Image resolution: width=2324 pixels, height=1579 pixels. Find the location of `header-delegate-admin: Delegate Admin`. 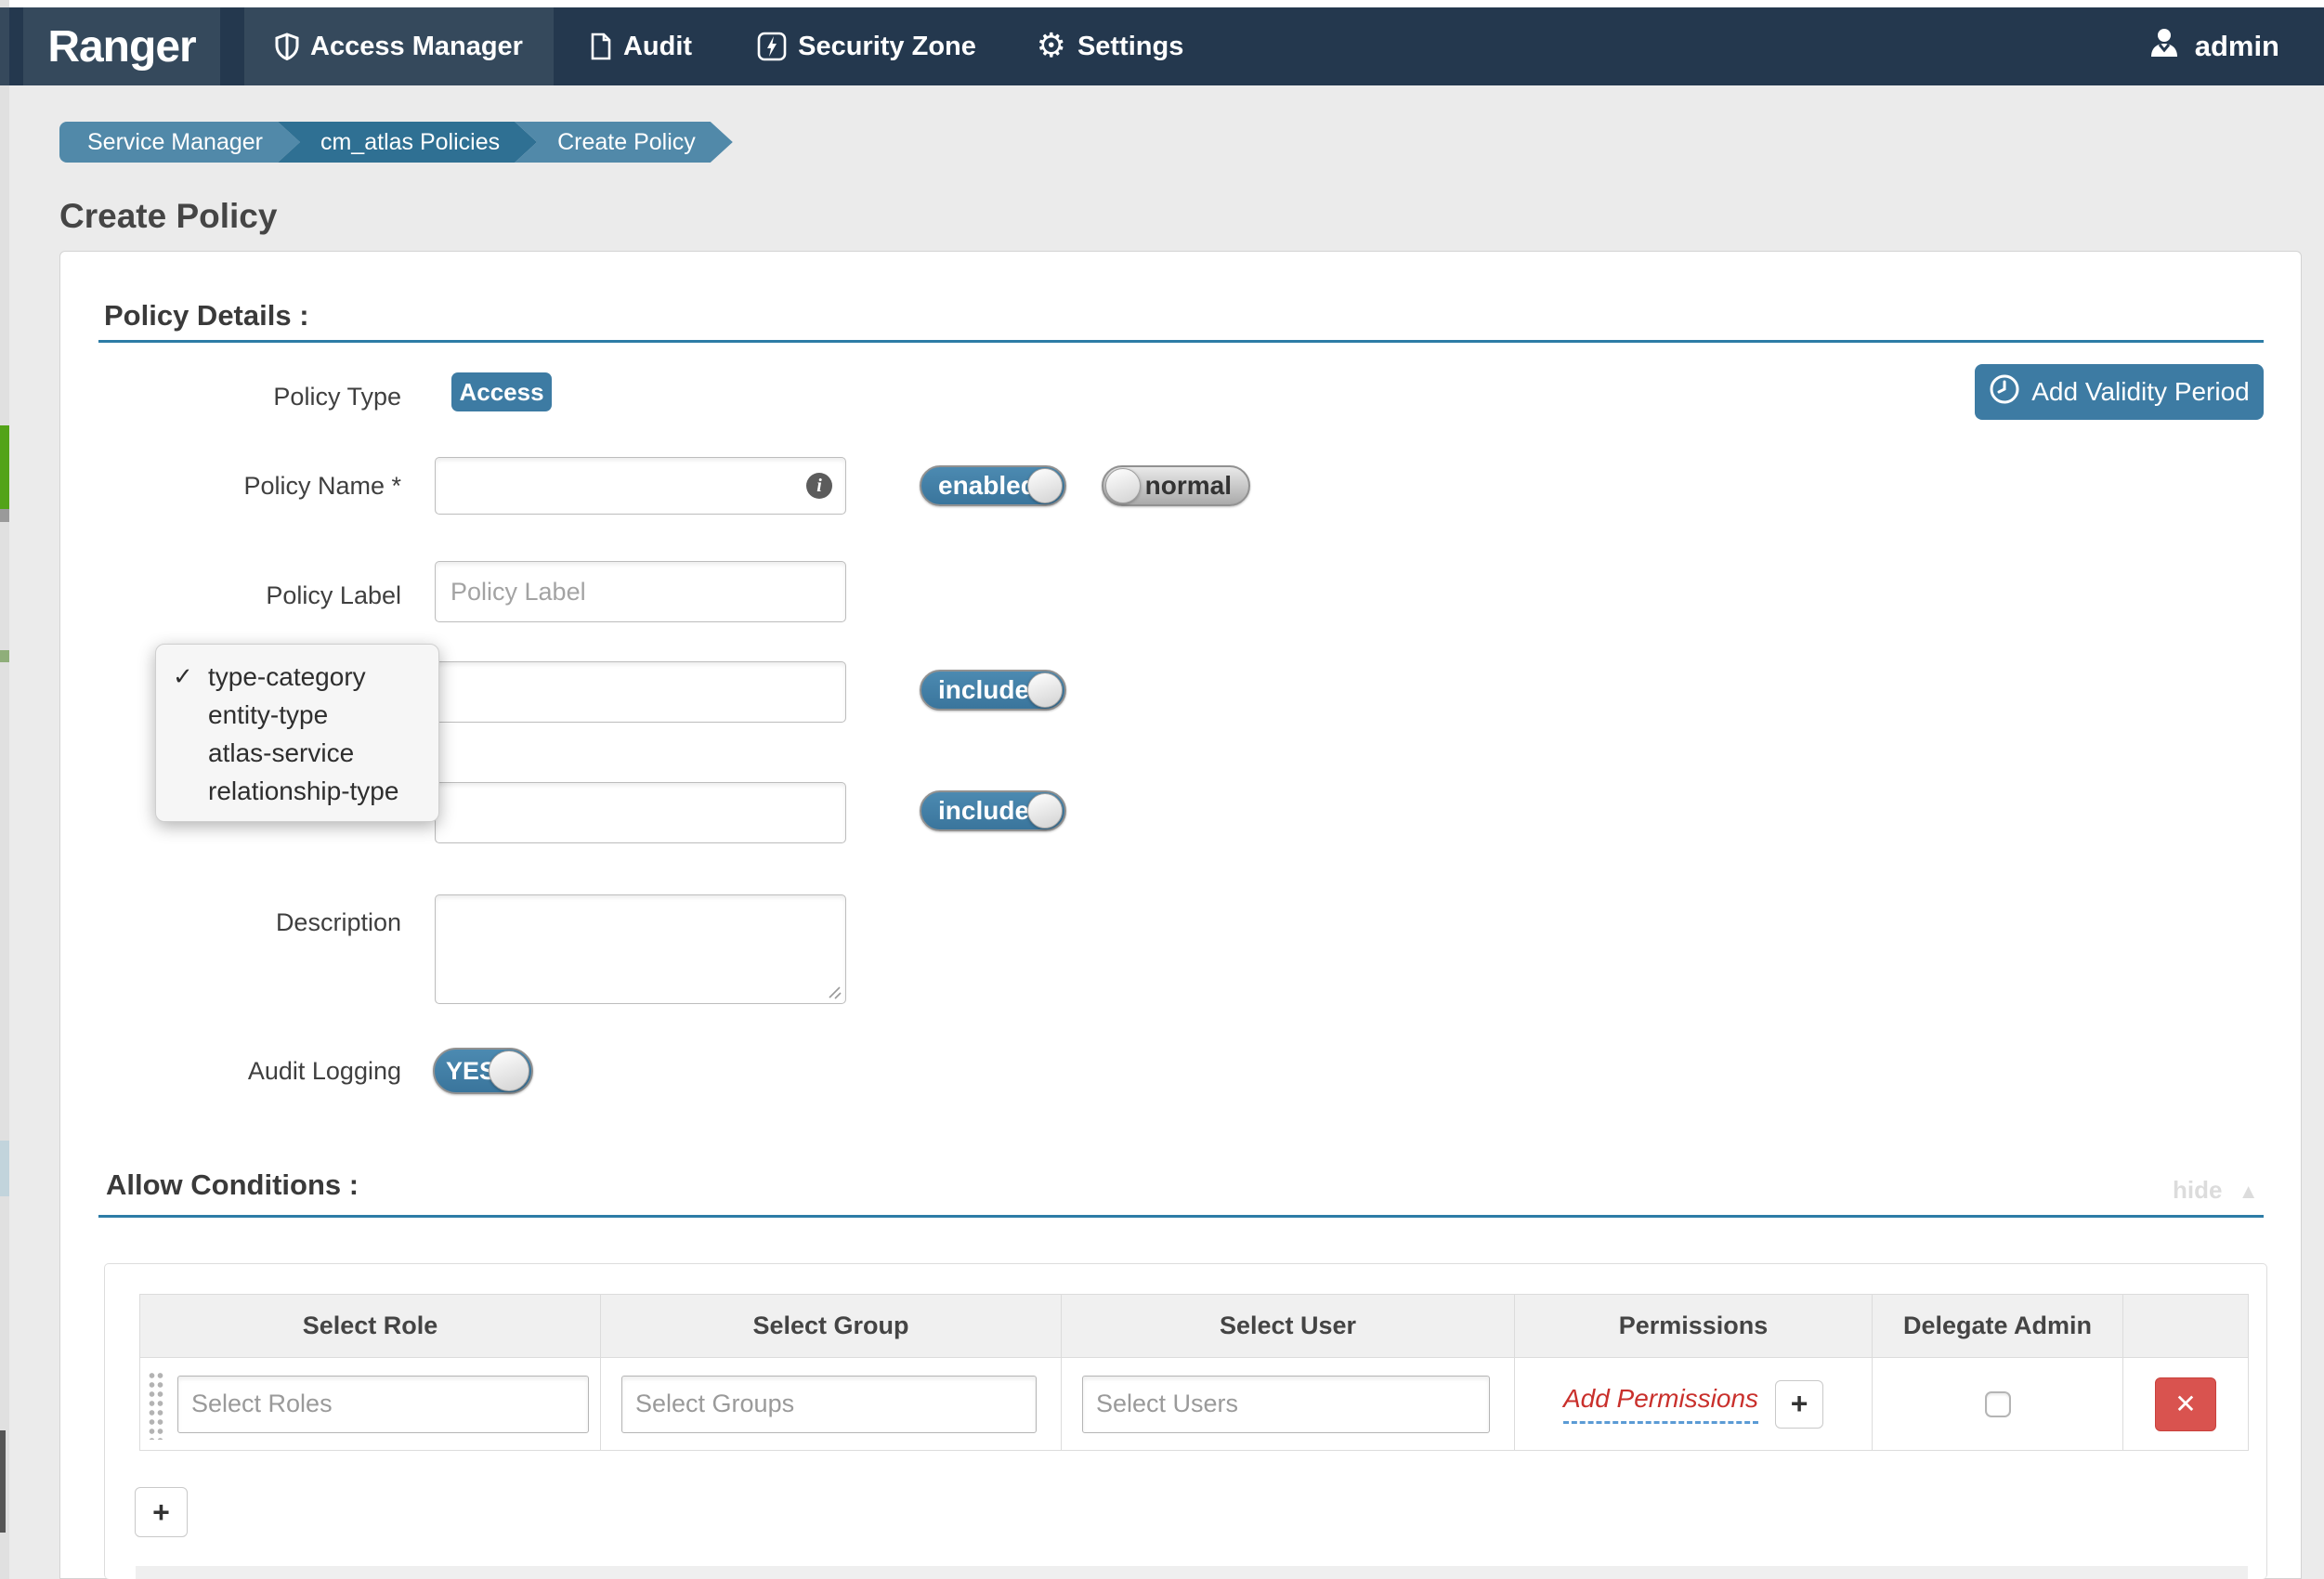

header-delegate-admin: Delegate Admin is located at coordinates (1997, 1326).